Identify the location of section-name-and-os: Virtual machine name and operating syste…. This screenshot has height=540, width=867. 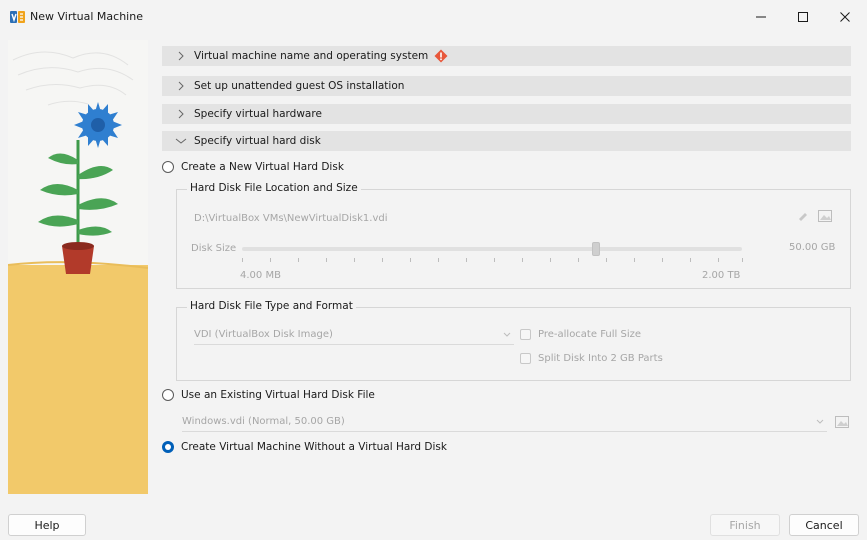
(506, 56).